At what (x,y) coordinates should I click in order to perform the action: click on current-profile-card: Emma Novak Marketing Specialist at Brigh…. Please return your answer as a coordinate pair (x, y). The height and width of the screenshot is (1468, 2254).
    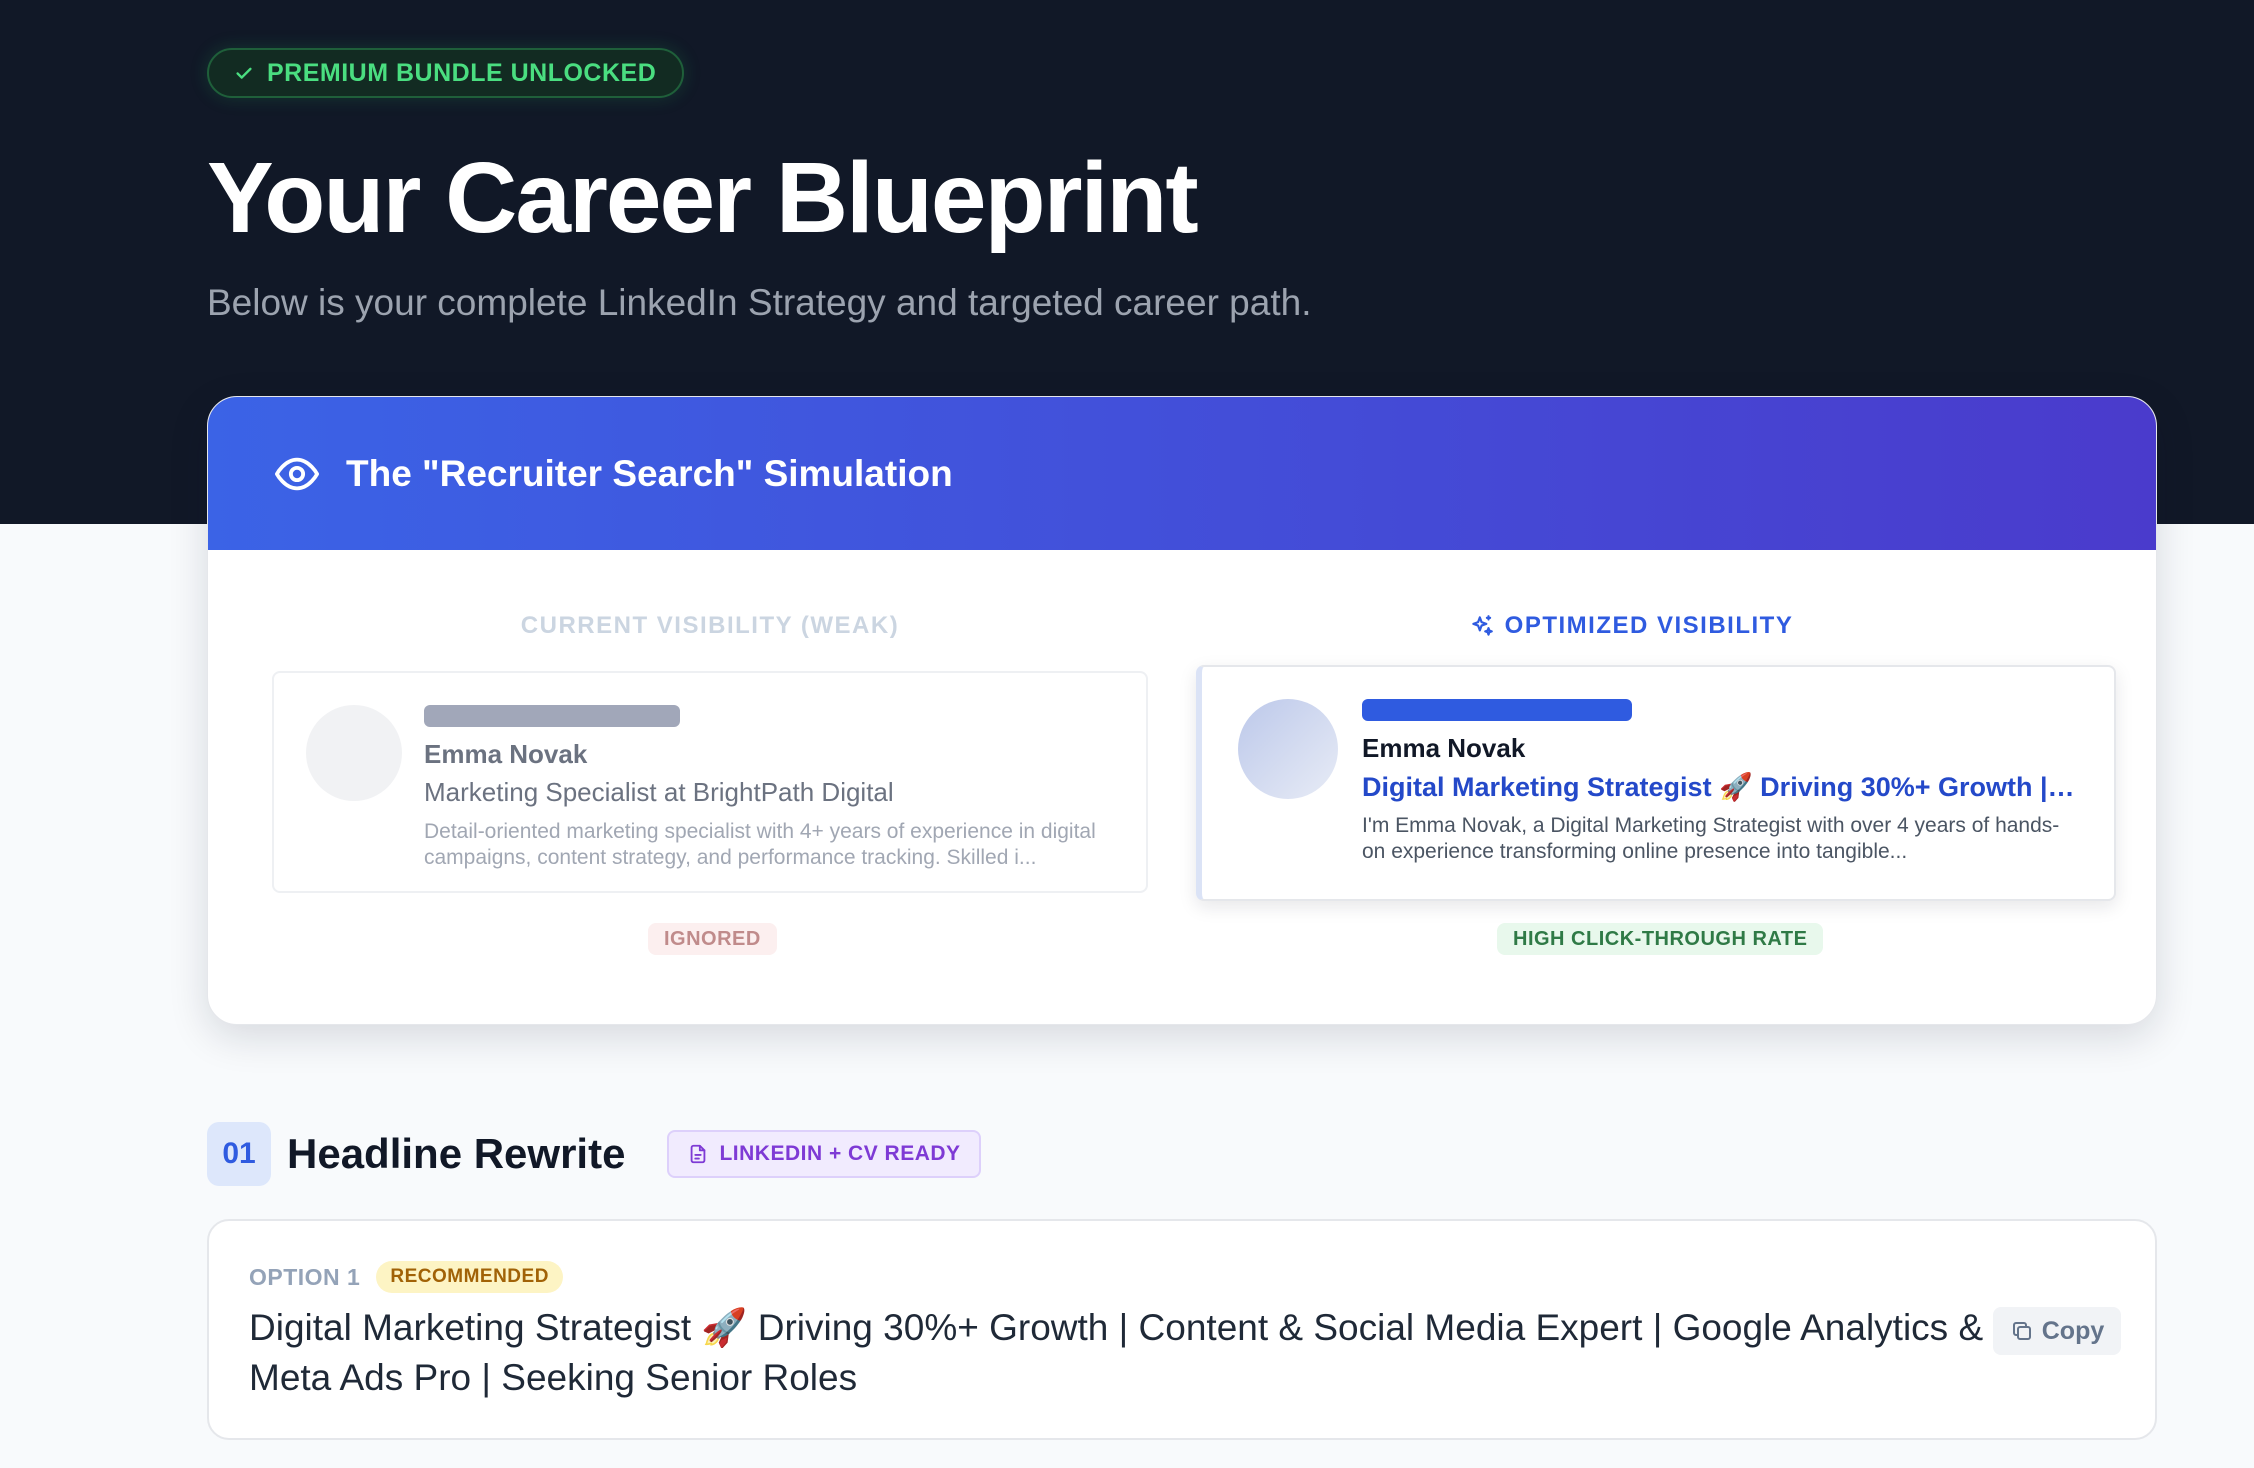
    Looking at the image, I should click on (710, 782).